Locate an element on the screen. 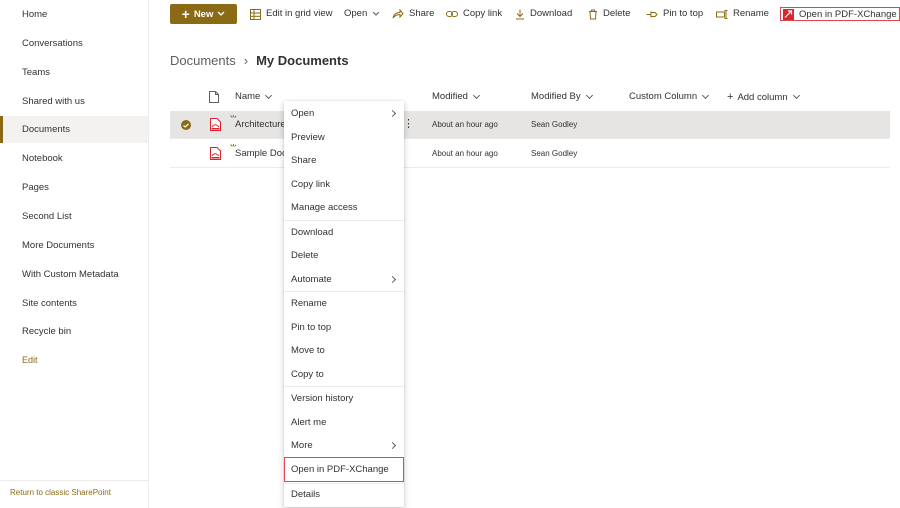 The width and height of the screenshot is (900, 508). menu-item-label: Rename is located at coordinates (309, 303).